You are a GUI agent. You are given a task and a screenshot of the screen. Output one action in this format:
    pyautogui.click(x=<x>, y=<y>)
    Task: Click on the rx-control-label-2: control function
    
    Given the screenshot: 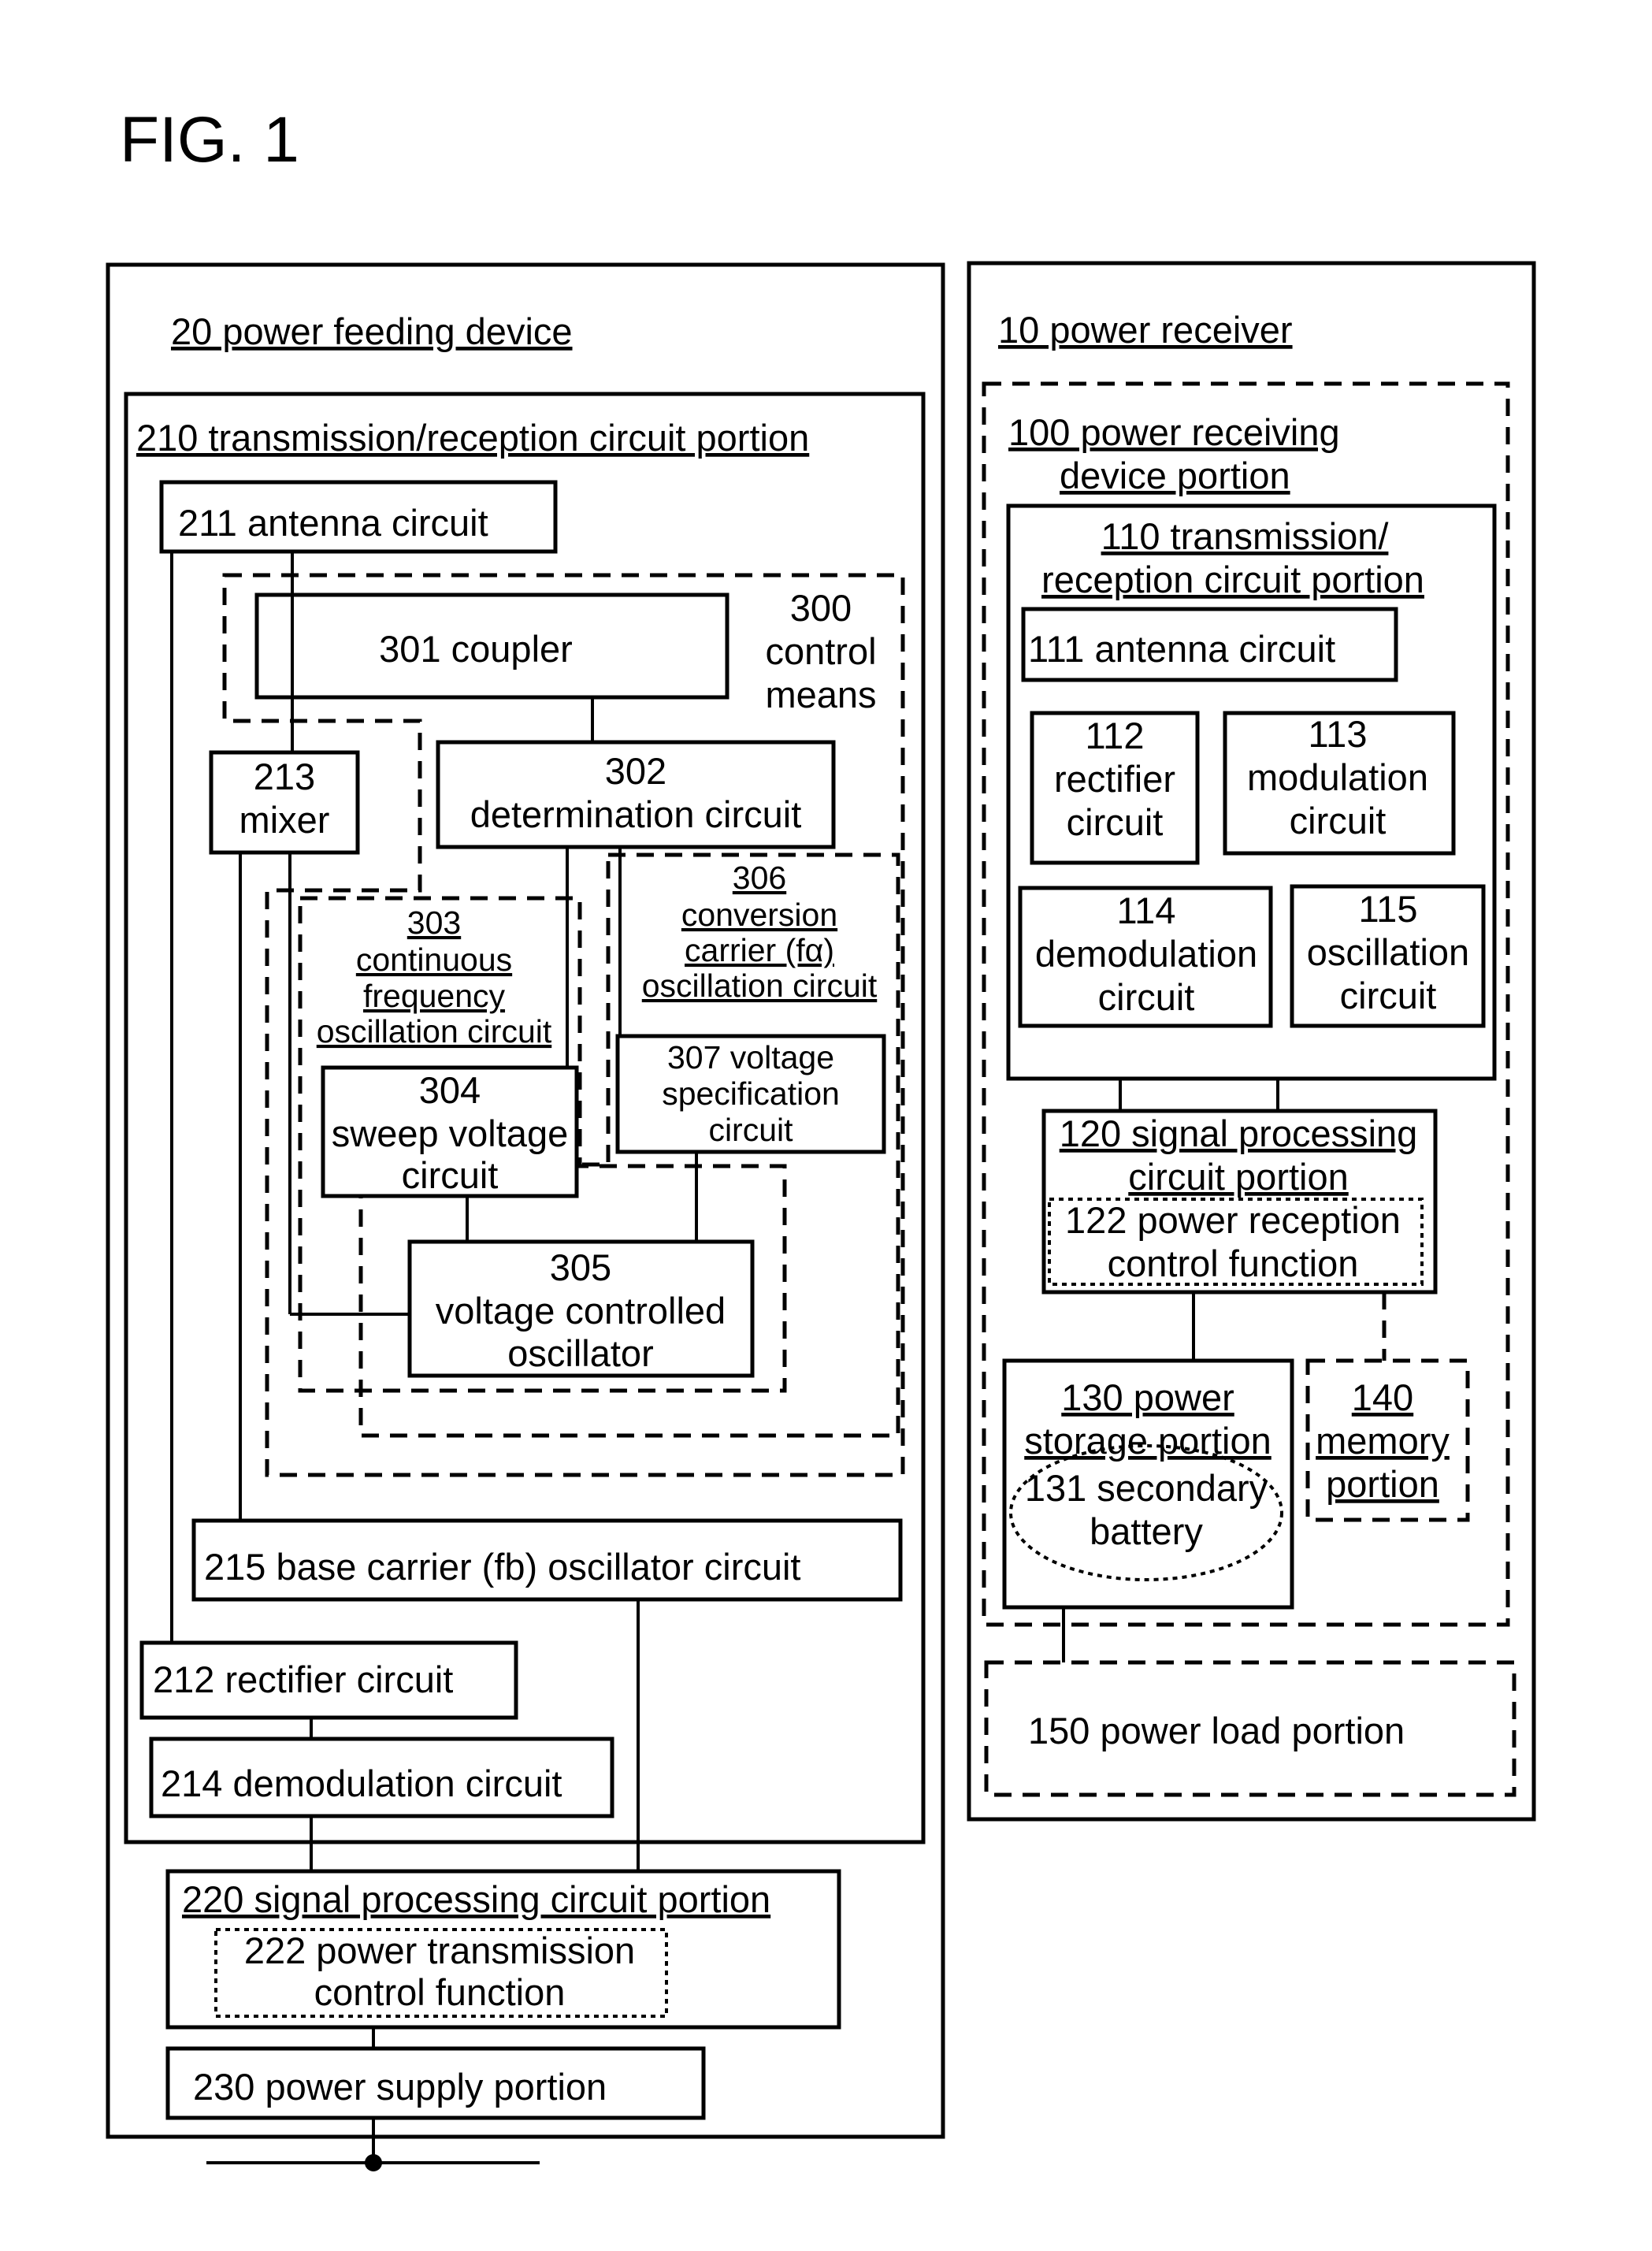 What is the action you would take?
    pyautogui.click(x=1233, y=1263)
    